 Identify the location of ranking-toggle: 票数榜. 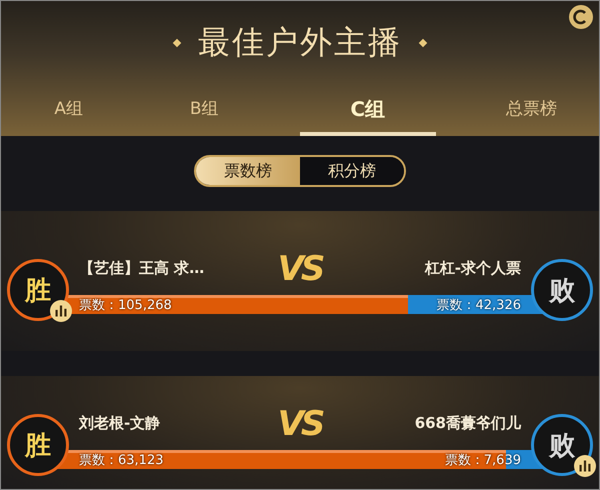
(248, 171).